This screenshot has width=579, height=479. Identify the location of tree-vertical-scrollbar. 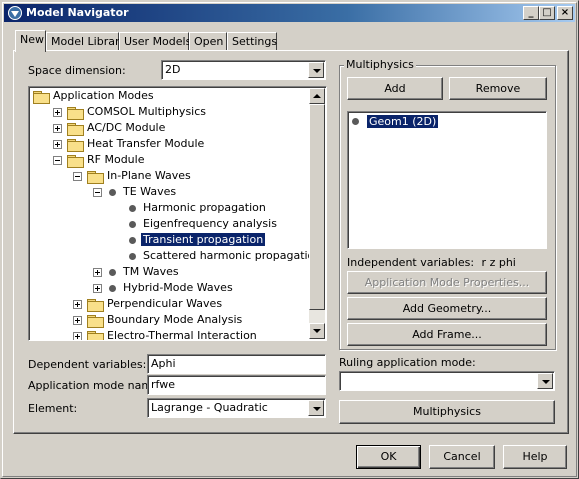
(317, 213).